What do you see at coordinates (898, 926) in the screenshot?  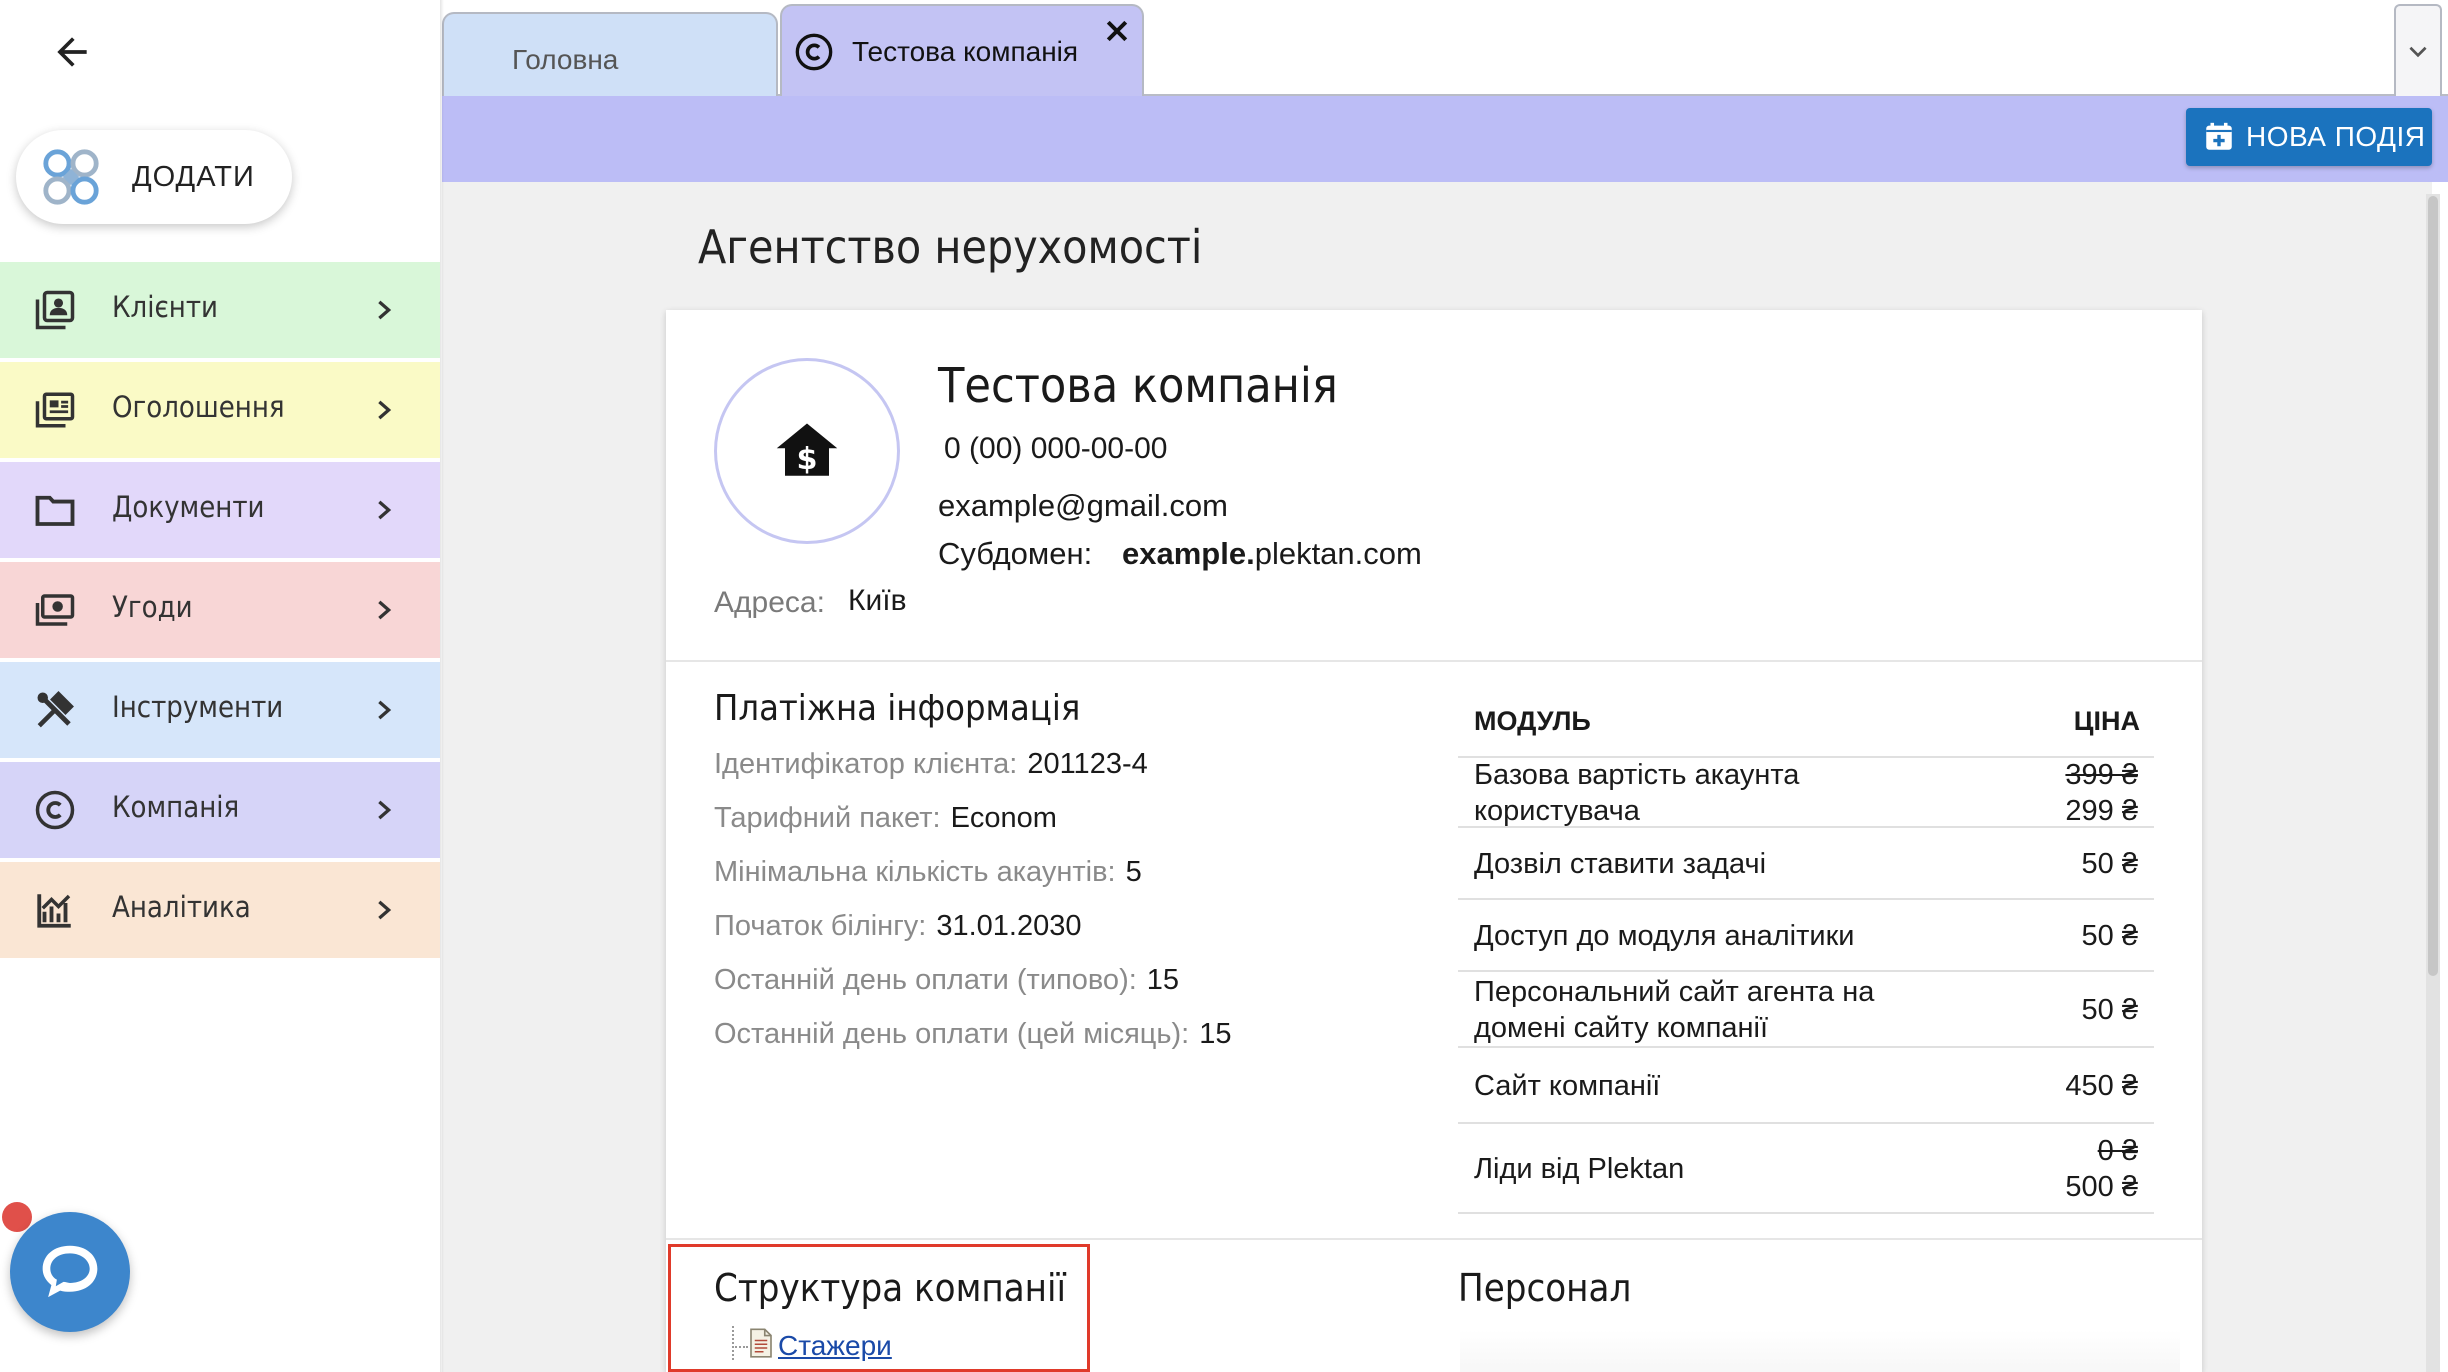 I see `billing-row: Початок білінгу: 31.01.2030` at bounding box center [898, 926].